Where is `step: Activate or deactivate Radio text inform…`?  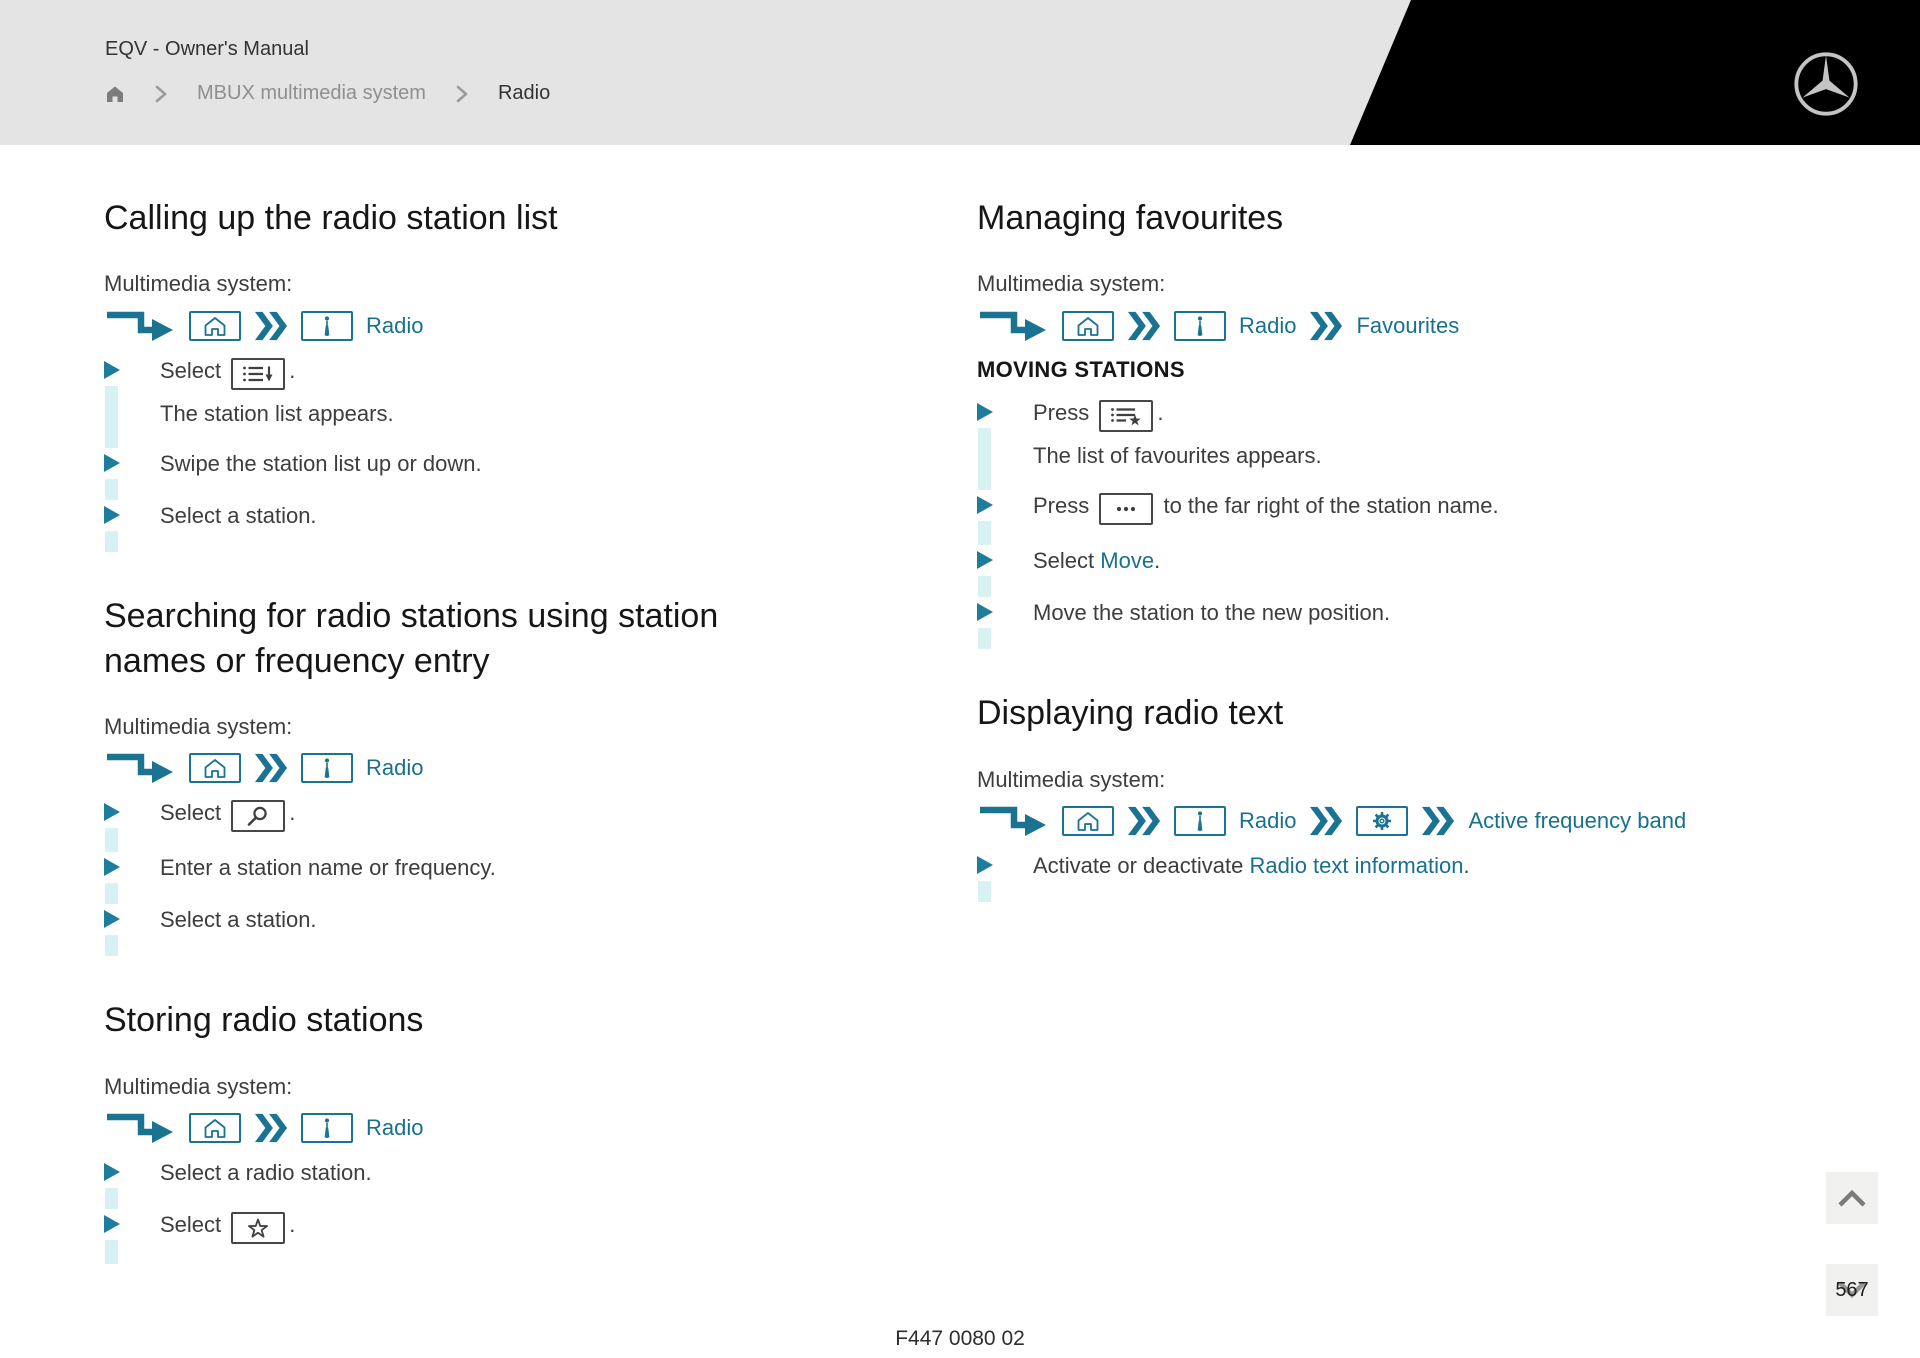
step: Activate or deactivate Radio text inform… is located at coordinates (1277, 878).